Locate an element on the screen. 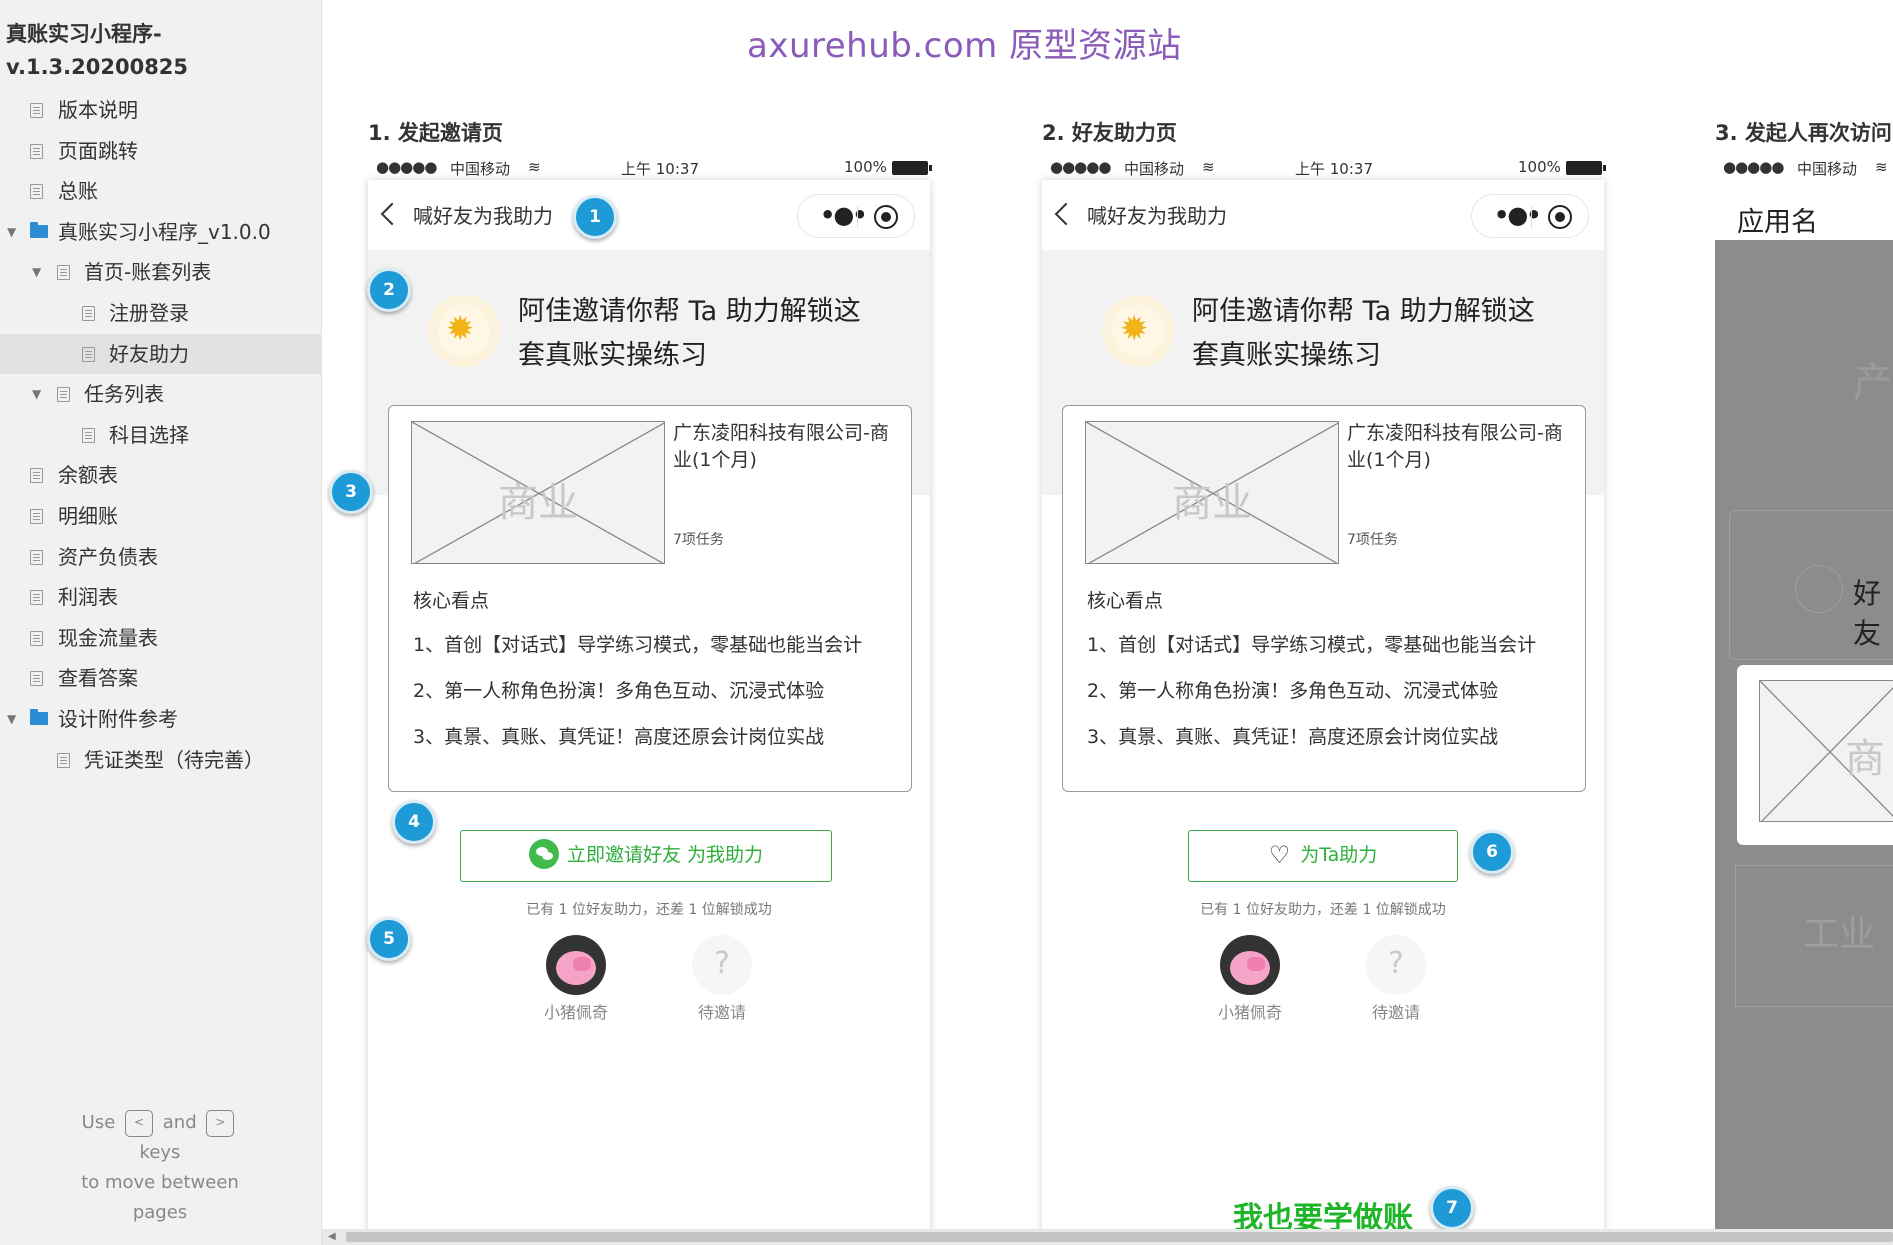  annotation-marker-2: 2 is located at coordinates (389, 290).